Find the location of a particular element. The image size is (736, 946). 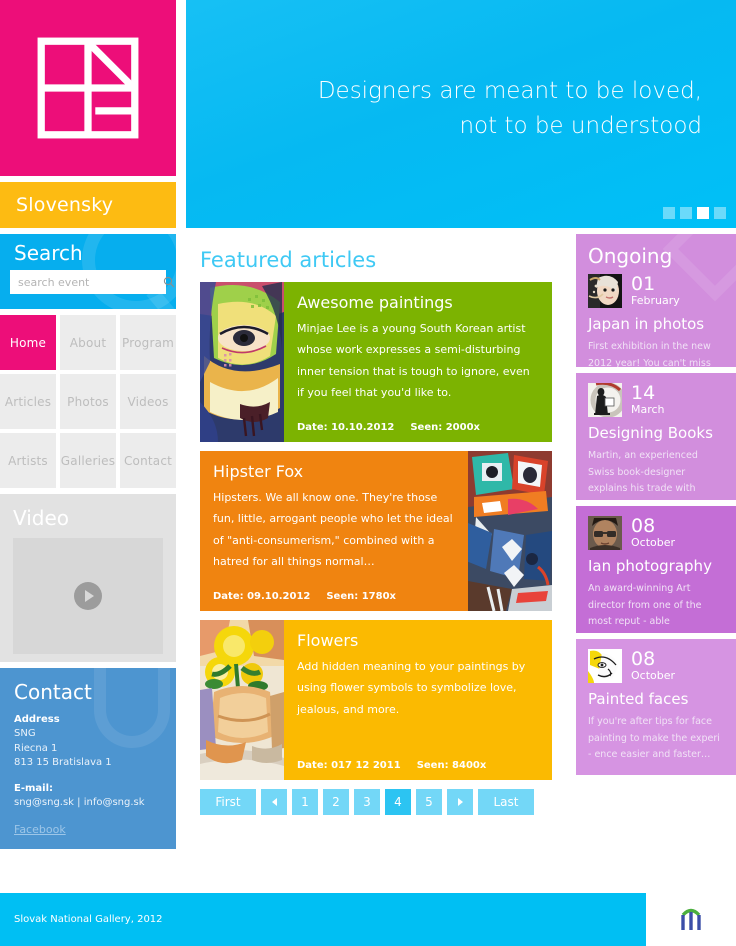

ongoing-name: Ian photography is located at coordinates (650, 566).